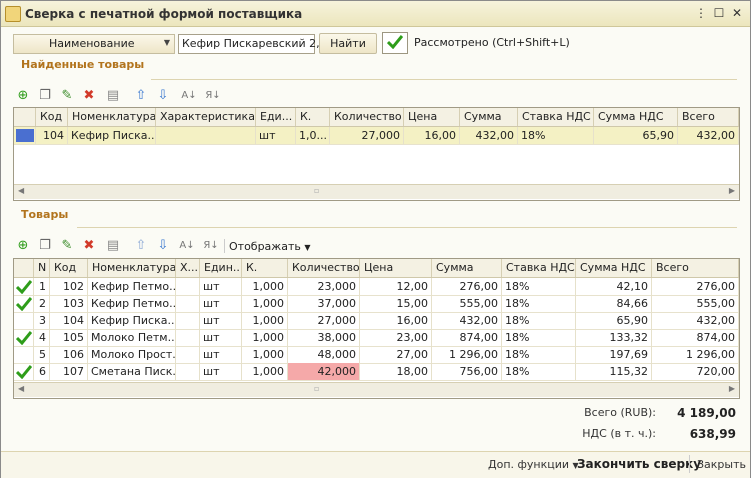 This screenshot has height=478, width=751. What do you see at coordinates (25, 135) in the screenshot?
I see `selection-marker-icon` at bounding box center [25, 135].